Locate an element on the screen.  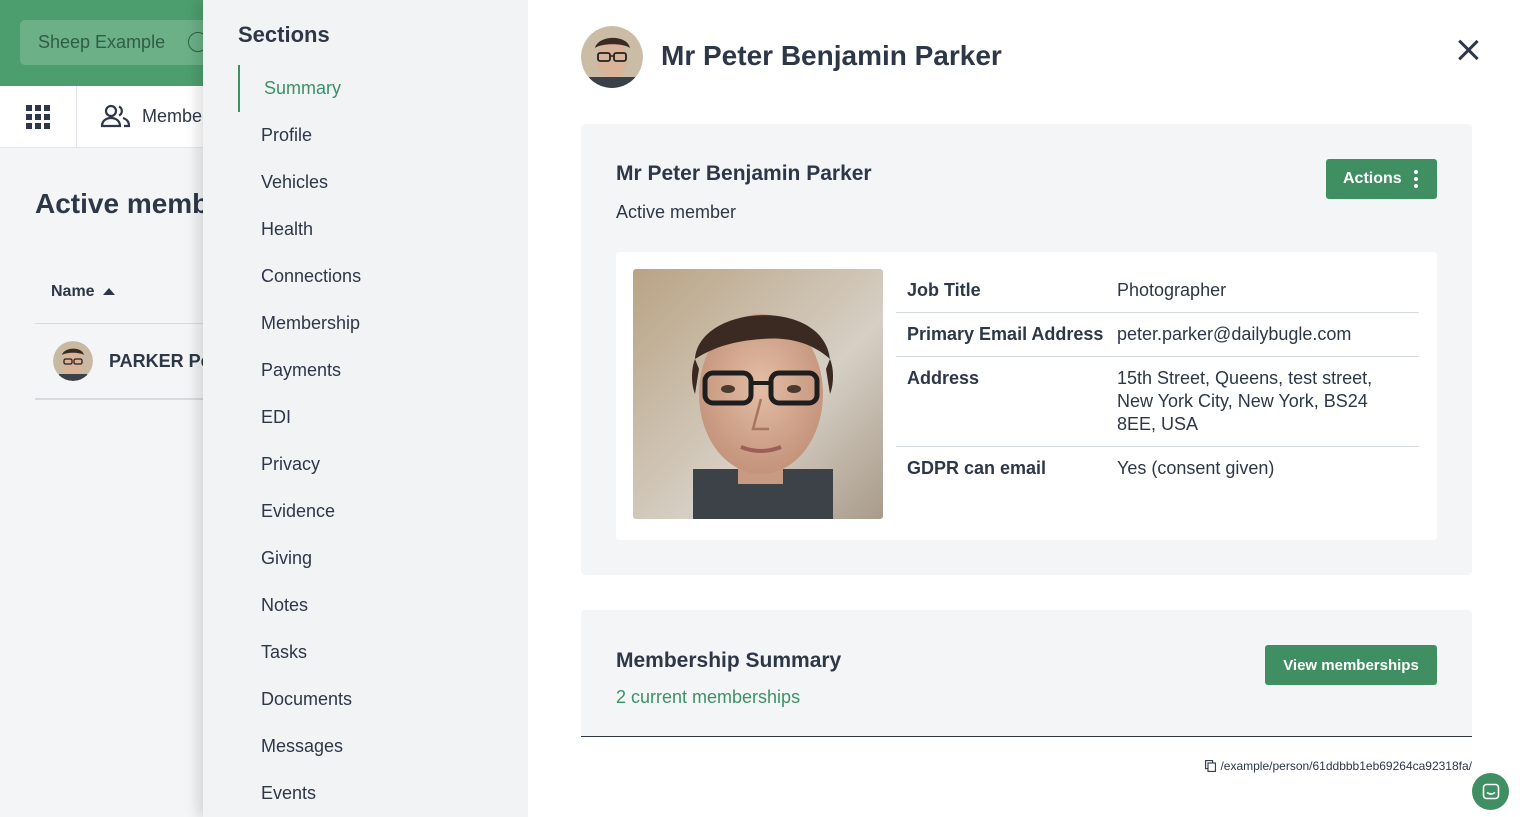
summary-name: Mr Peter Benjamin Parker is located at coordinates (744, 173).